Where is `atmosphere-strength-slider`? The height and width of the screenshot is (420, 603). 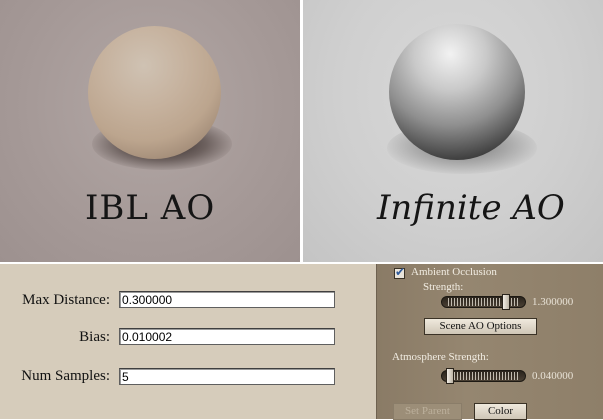 atmosphere-strength-slider is located at coordinates (483, 376).